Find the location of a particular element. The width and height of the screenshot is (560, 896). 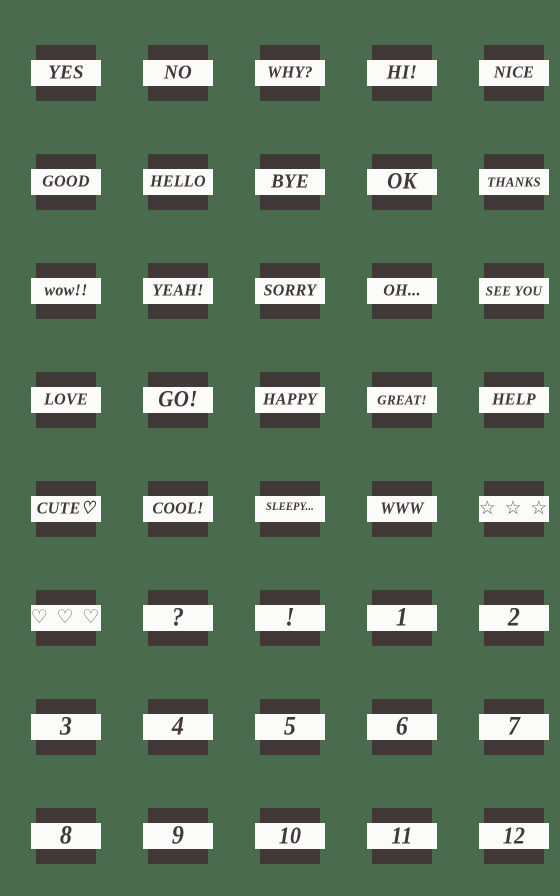

sticker-label: 3 is located at coordinates (66, 726).